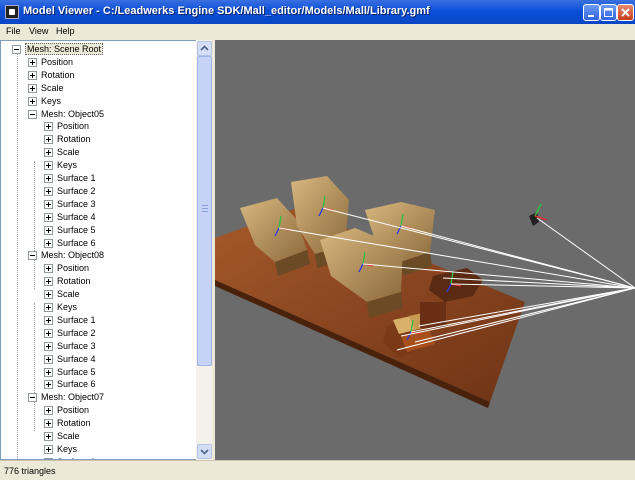 The height and width of the screenshot is (480, 635). Describe the element at coordinates (74, 423) in the screenshot. I see `tree-item-label: Rotation` at that location.